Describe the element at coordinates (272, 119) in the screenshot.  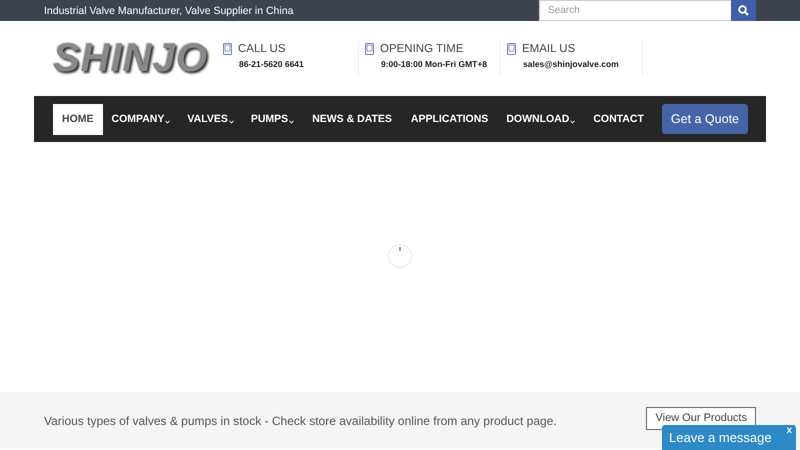
I see `nav-item: PUMPS` at that location.